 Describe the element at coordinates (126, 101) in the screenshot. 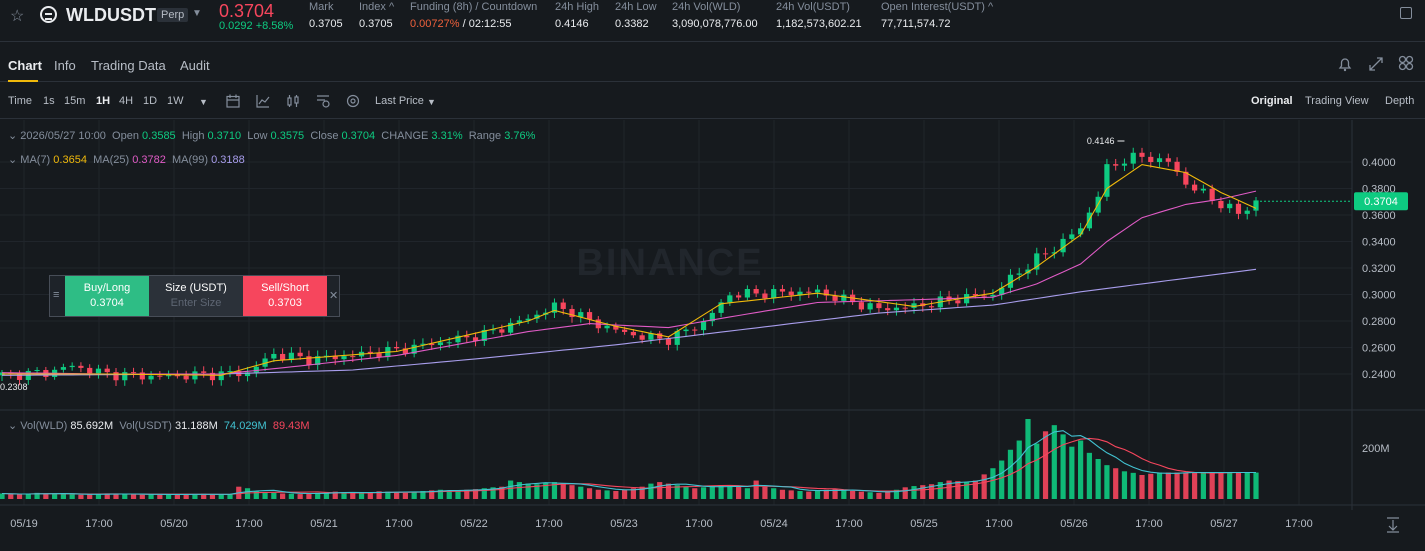

I see `interval-4h: 4H` at that location.